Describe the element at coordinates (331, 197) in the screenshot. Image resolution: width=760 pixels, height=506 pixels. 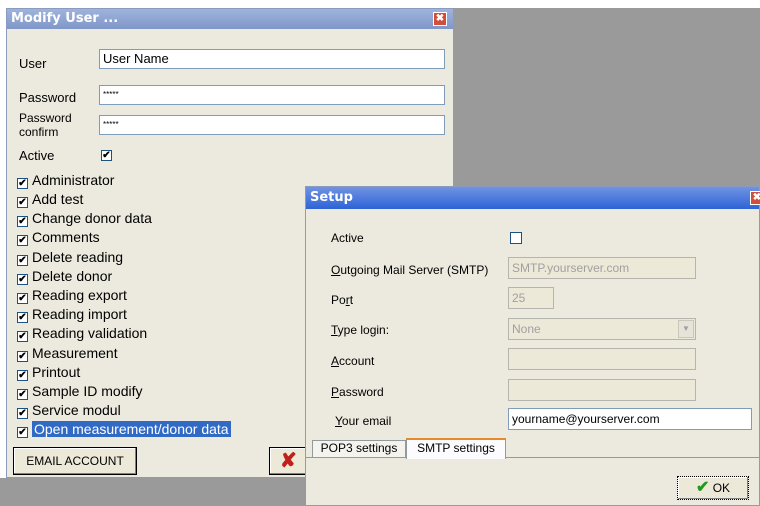
I see `setup-title: Setup` at that location.